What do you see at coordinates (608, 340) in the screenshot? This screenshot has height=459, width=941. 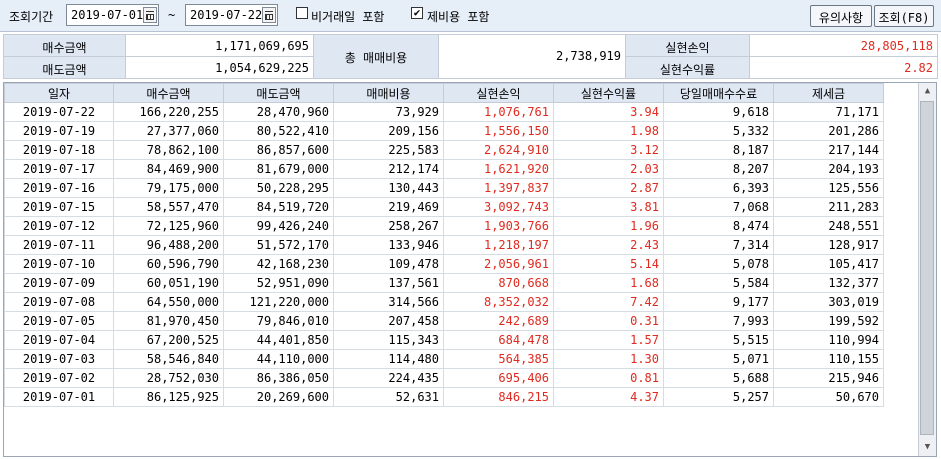 I see `table-cell: 1.57` at bounding box center [608, 340].